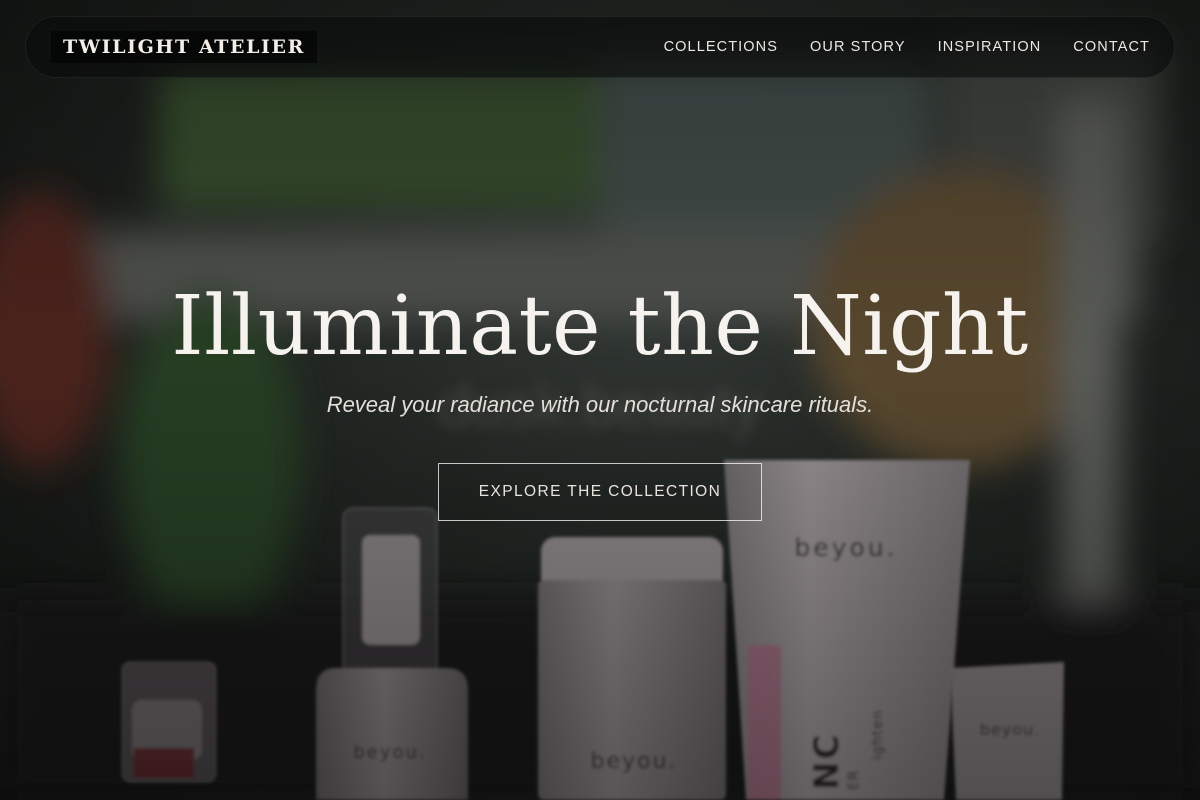 This screenshot has height=800, width=1200. Describe the element at coordinates (990, 47) in the screenshot. I see `nav-link-inspiration: INSPIRATION` at that location.